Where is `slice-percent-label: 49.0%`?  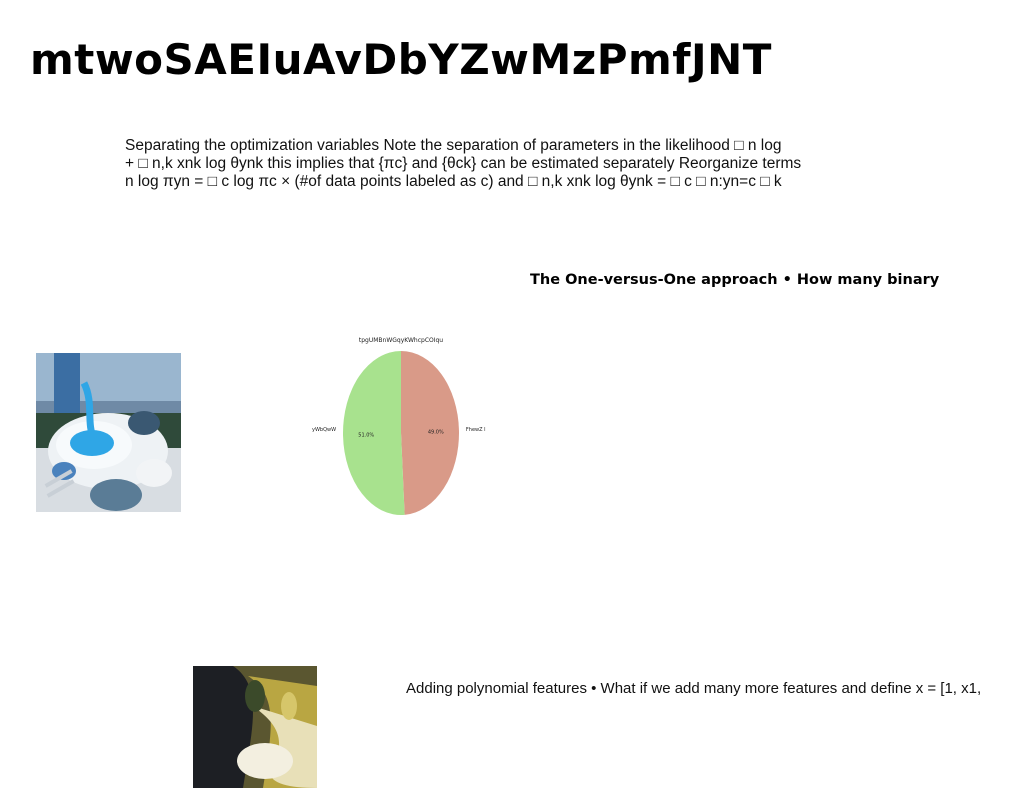 slice-percent-label: 49.0% is located at coordinates (436, 432).